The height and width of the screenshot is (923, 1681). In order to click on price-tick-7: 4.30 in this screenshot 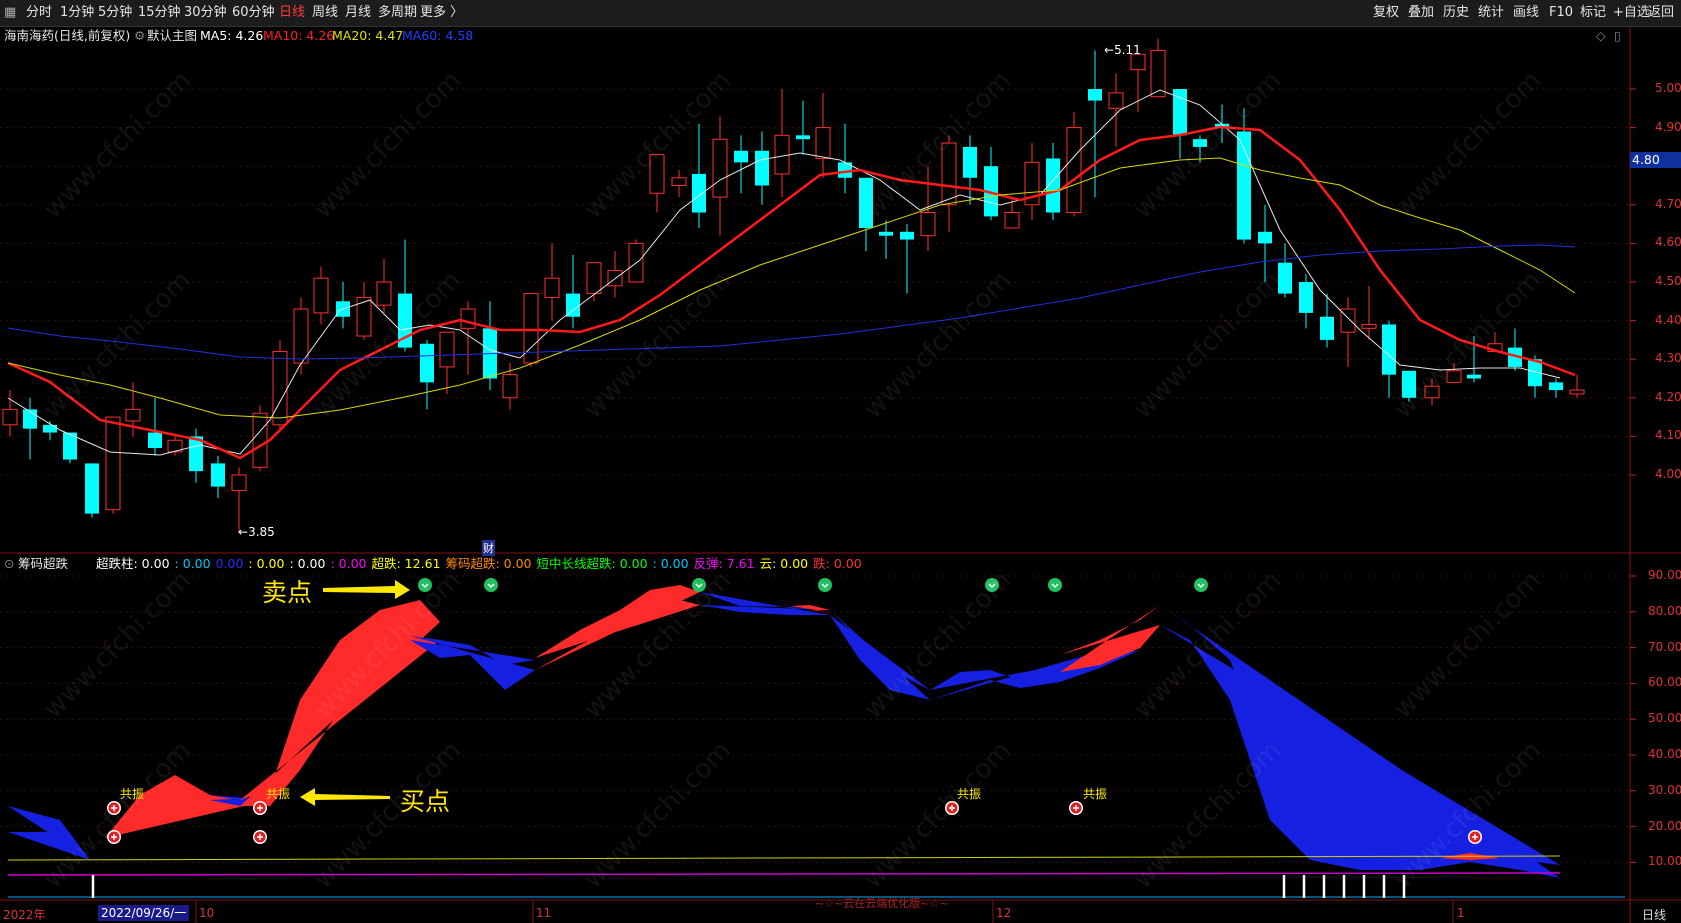, I will do `click(1668, 358)`.